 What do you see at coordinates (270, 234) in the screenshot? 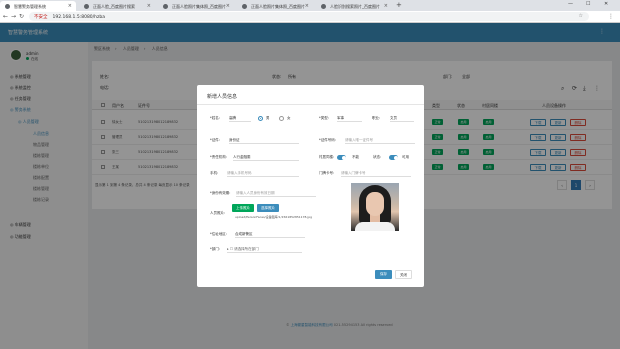
I see `addr-select: 合成新警区` at bounding box center [270, 234].